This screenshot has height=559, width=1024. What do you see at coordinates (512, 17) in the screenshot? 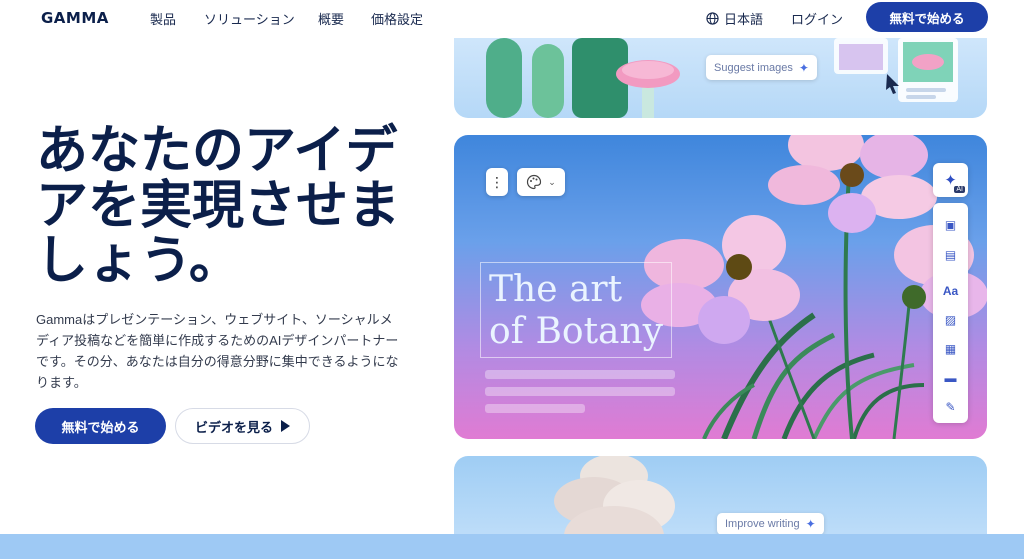
I see `top-nav: GAMMA 製品 ソリューション 概要 価格設定 日本語 ログイン 無料で始める` at bounding box center [512, 17].